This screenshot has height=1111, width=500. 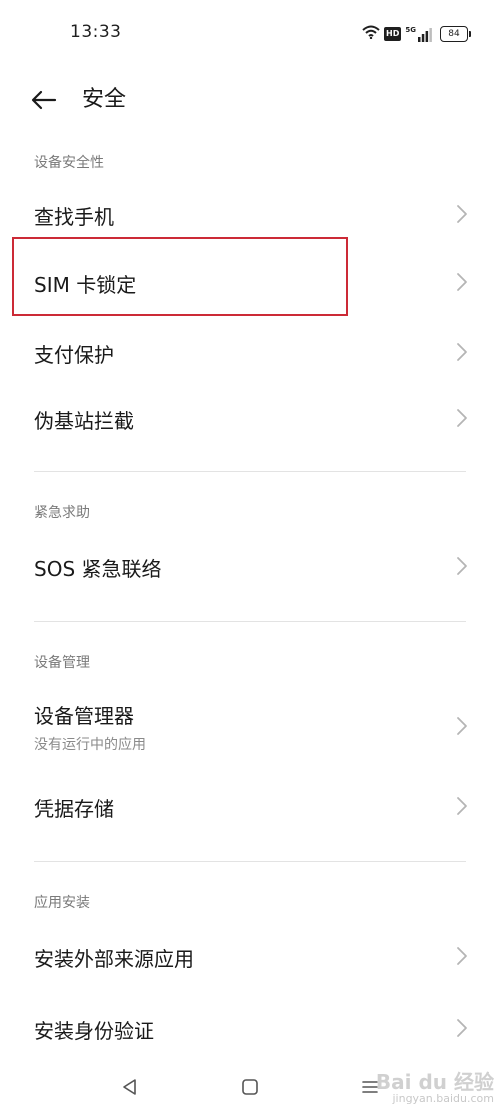 What do you see at coordinates (250, 33) in the screenshot?
I see `status-bar: 13:33 HD 5G 84` at bounding box center [250, 33].